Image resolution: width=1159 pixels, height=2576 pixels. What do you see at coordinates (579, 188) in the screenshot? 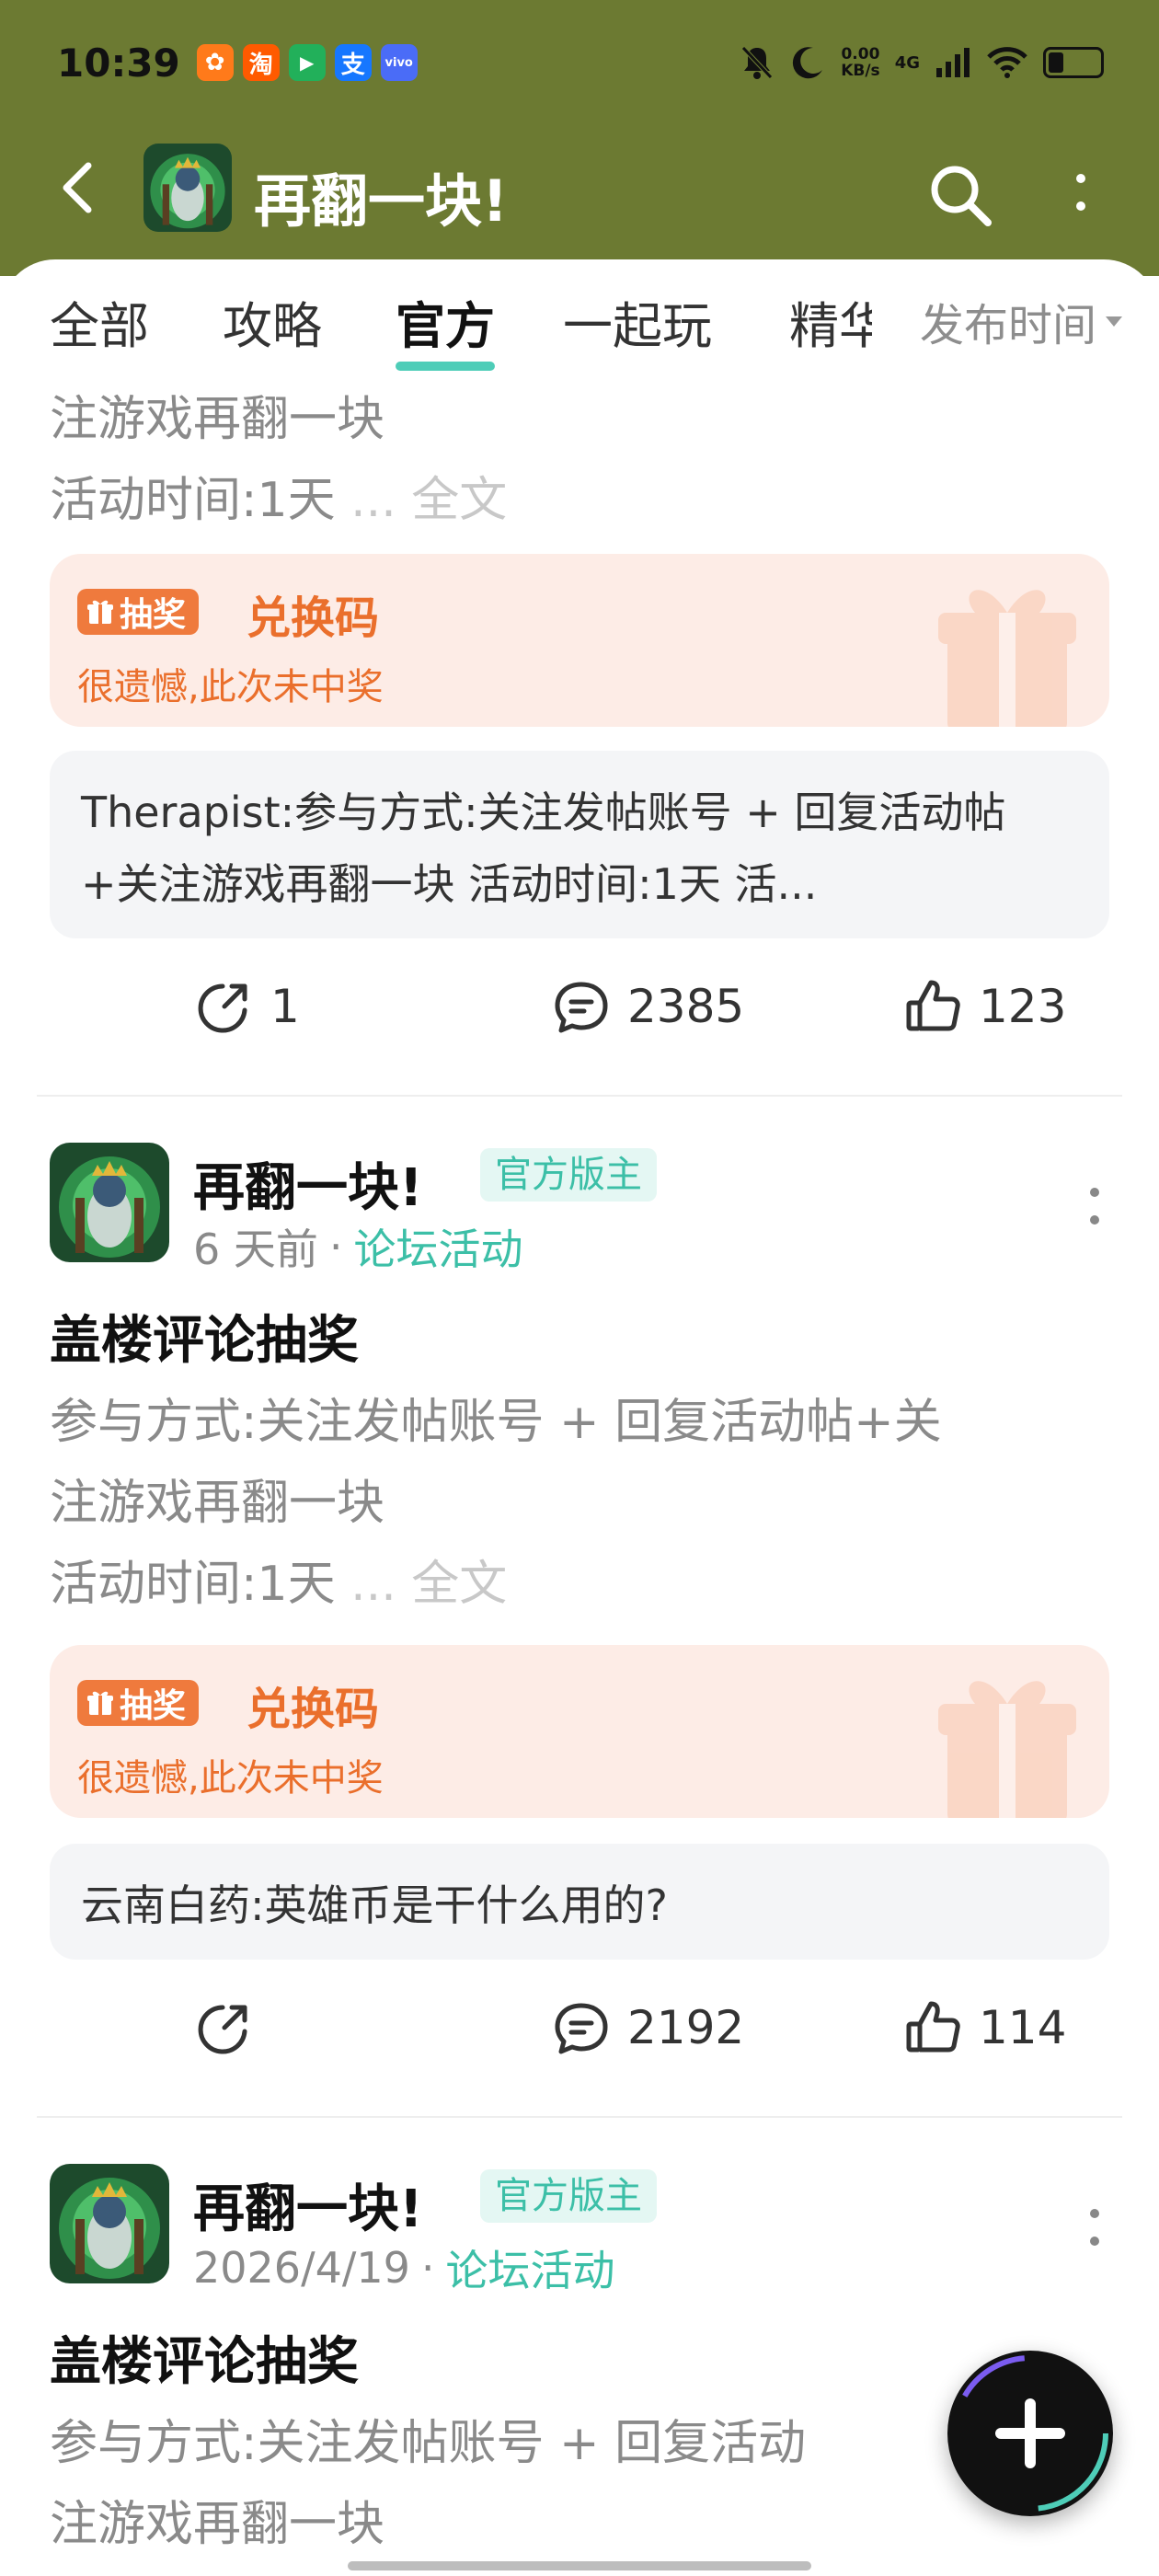
I see `nav-bar: 再翻一块!` at bounding box center [579, 188].